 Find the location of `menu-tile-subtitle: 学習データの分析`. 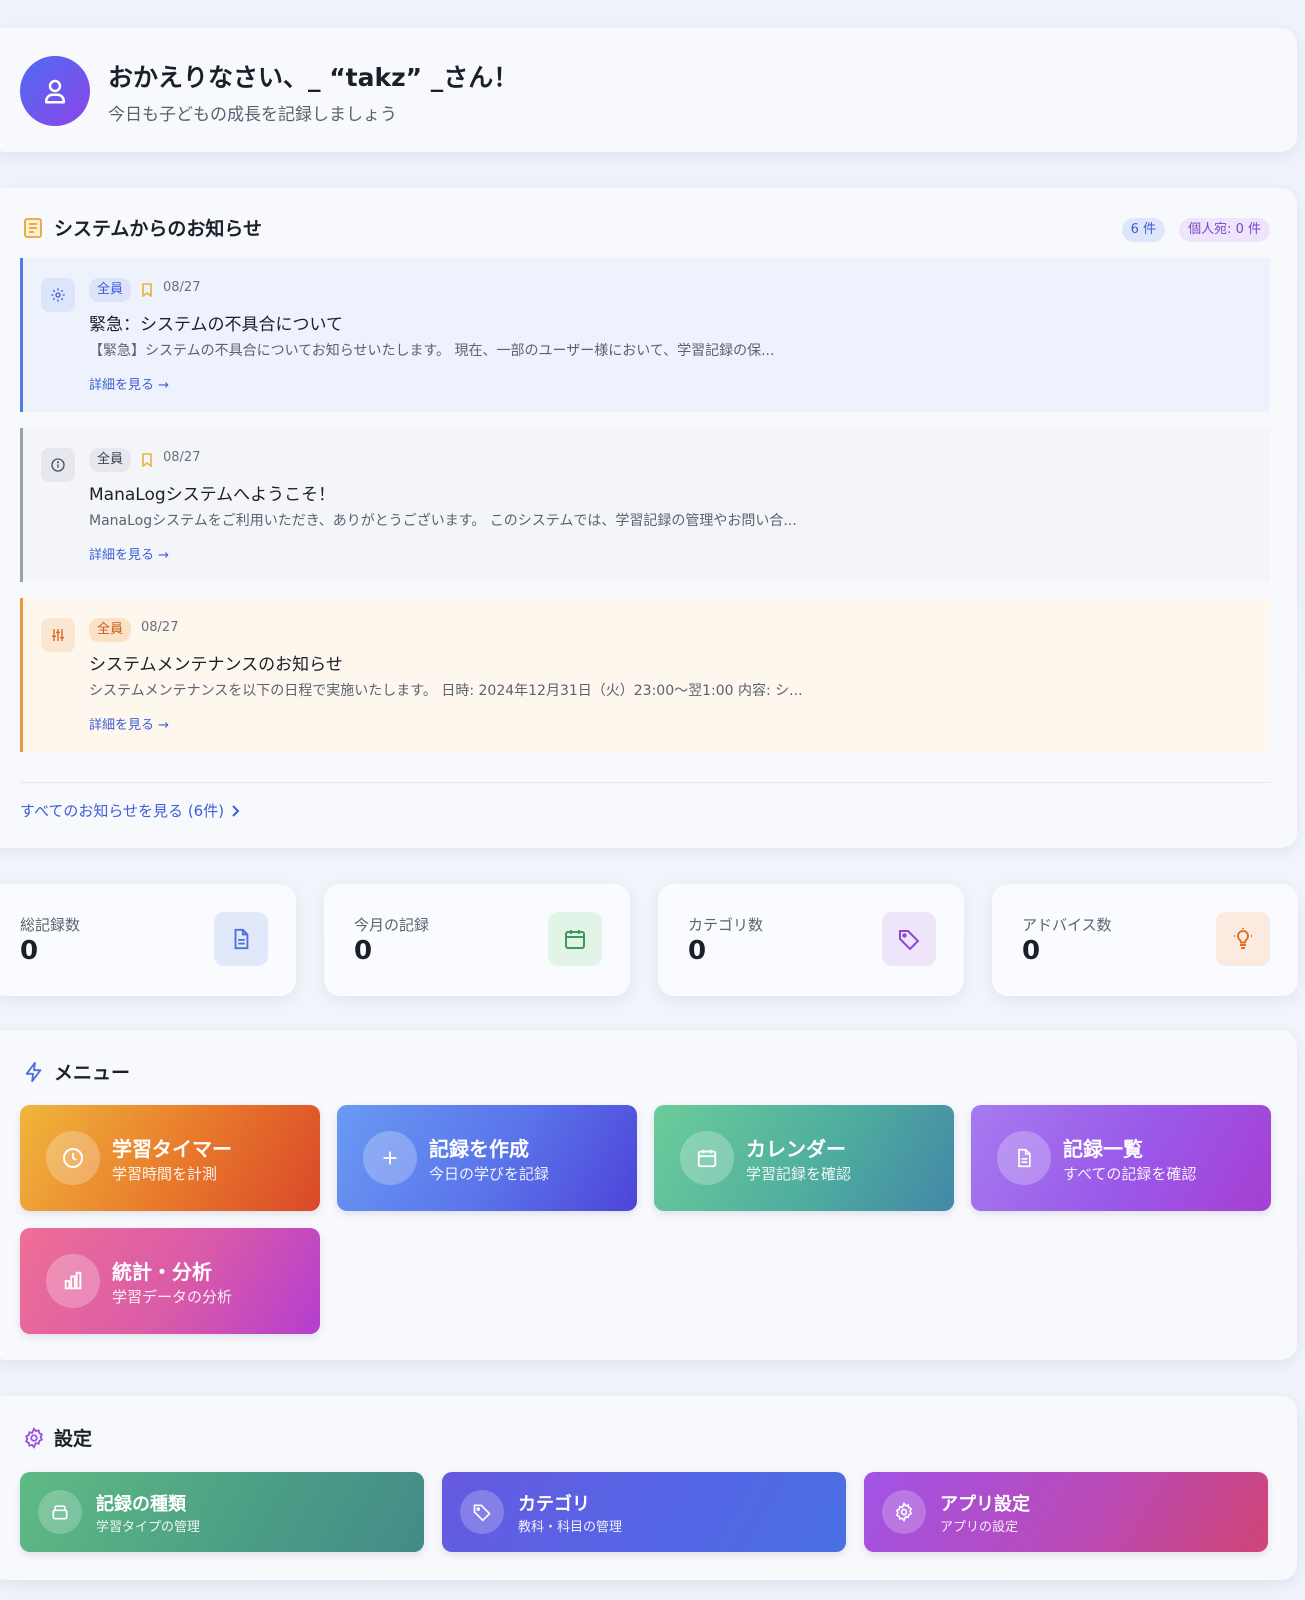

menu-tile-subtitle: 学習データの分析 is located at coordinates (172, 1297).